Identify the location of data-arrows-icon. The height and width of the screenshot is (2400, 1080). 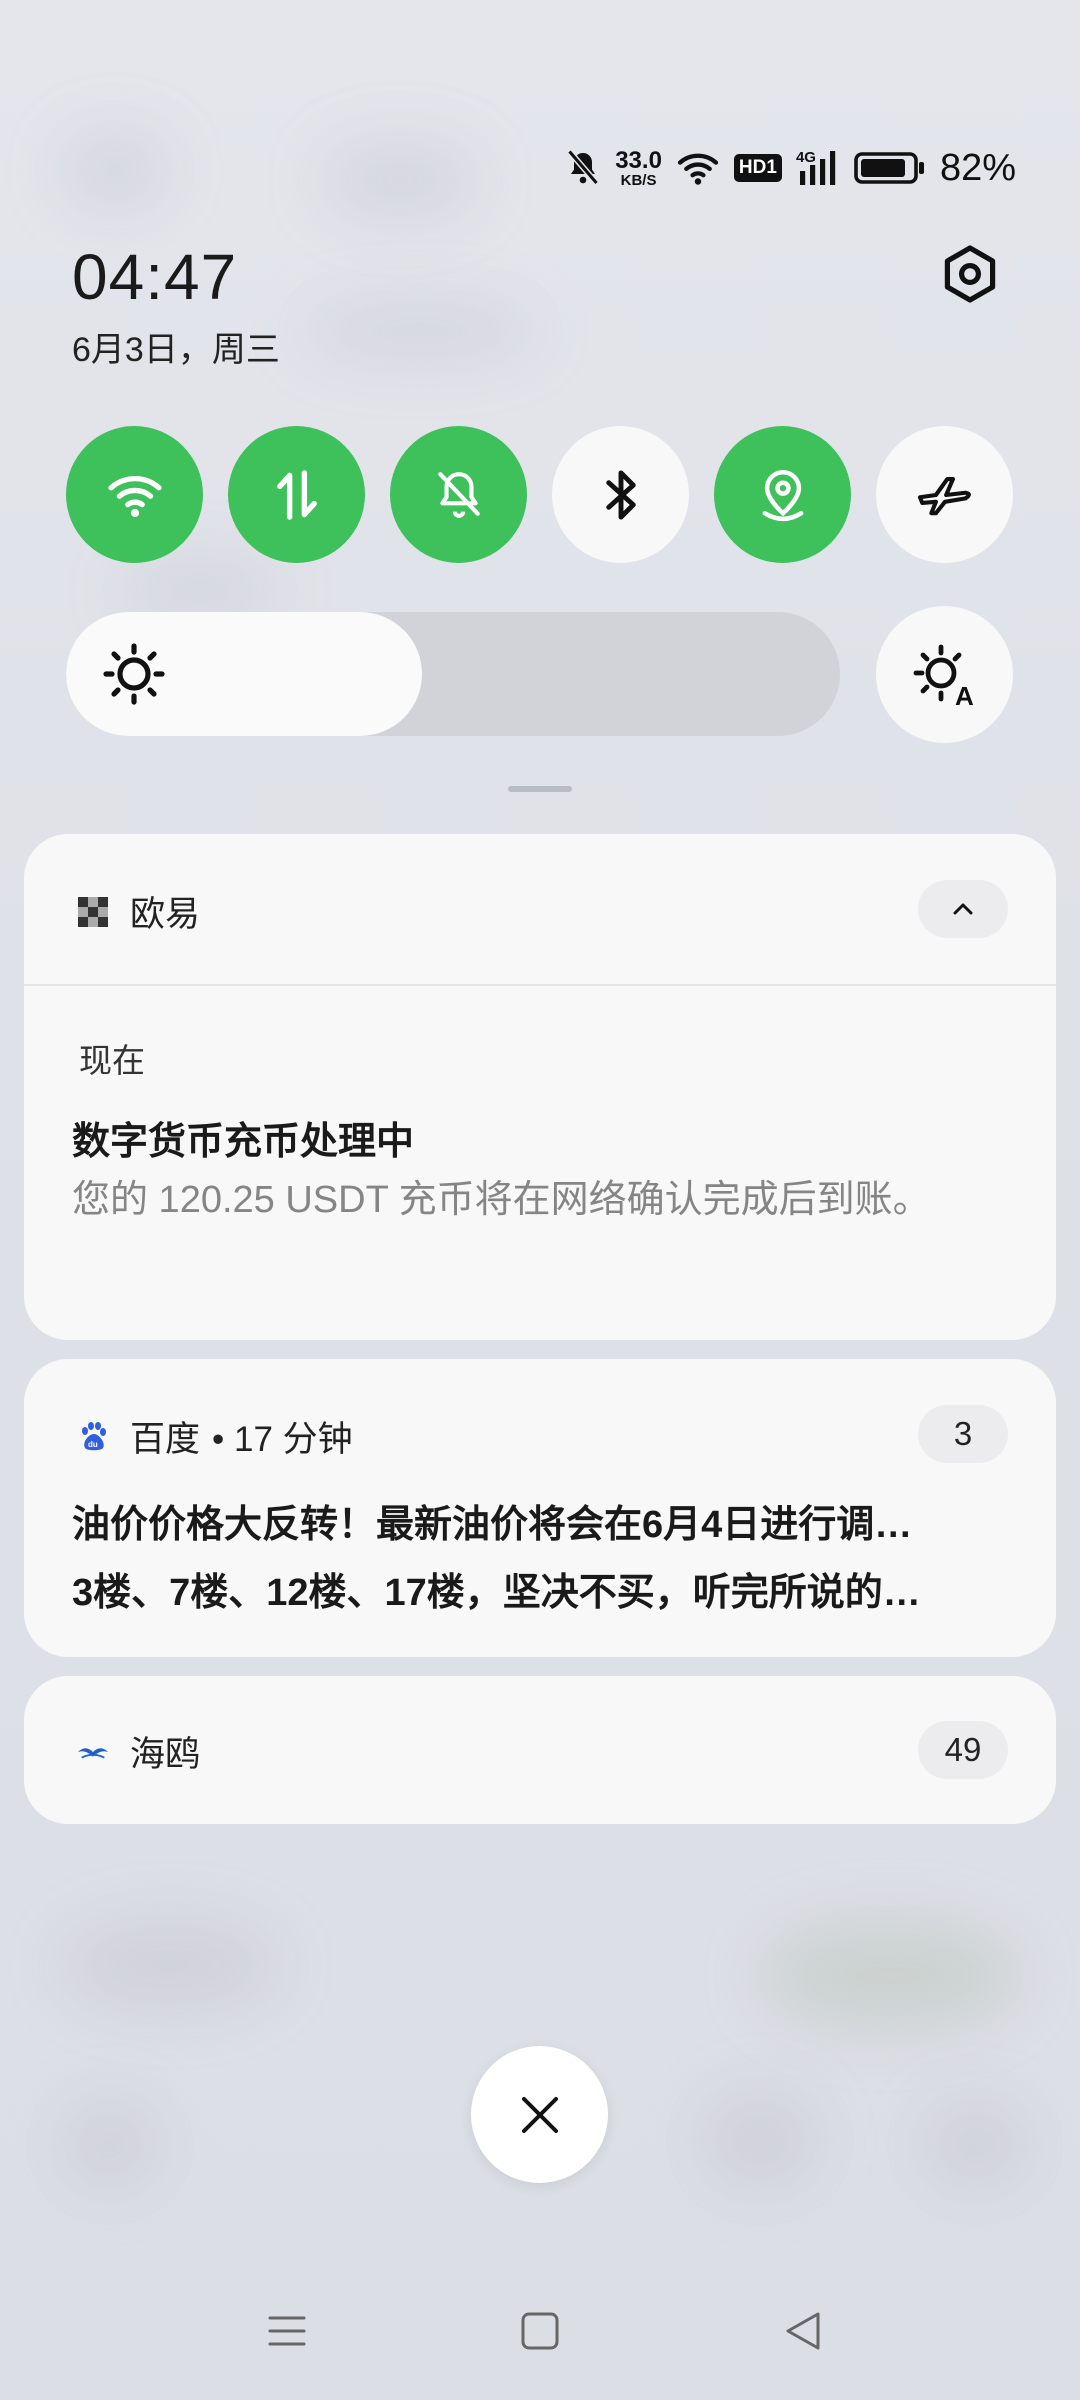
(296, 494).